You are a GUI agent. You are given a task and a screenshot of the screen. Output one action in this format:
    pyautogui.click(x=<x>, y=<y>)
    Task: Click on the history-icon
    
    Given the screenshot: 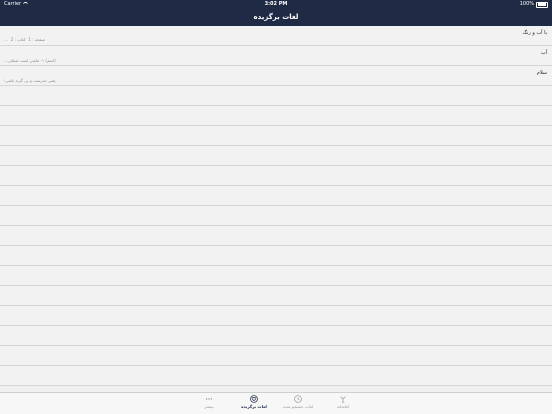 What is the action you would take?
    pyautogui.click(x=298, y=399)
    